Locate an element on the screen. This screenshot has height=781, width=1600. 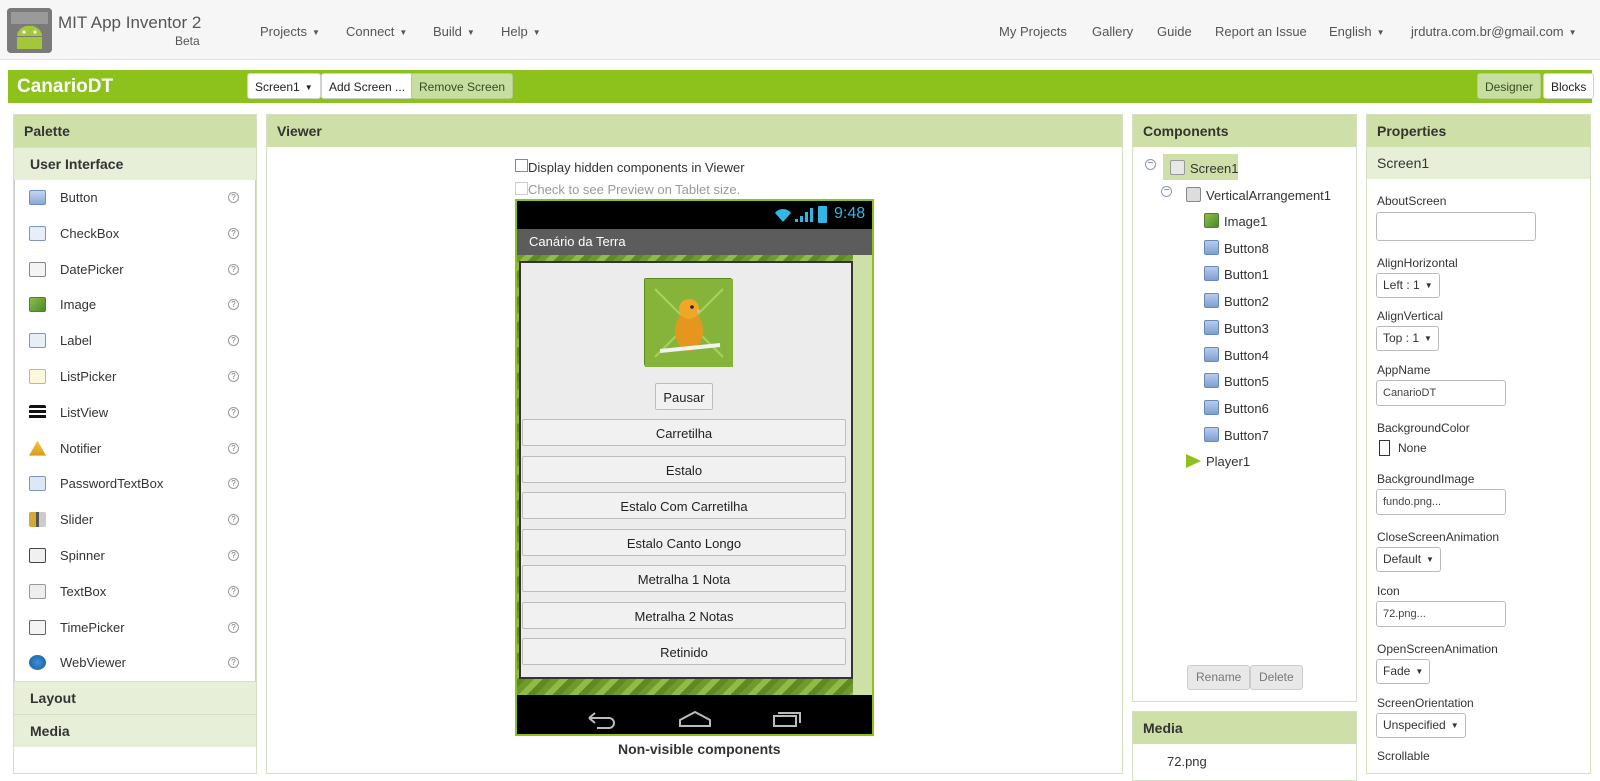
align-horizontal-select: Left : 1 ▼ is located at coordinates (1408, 285).